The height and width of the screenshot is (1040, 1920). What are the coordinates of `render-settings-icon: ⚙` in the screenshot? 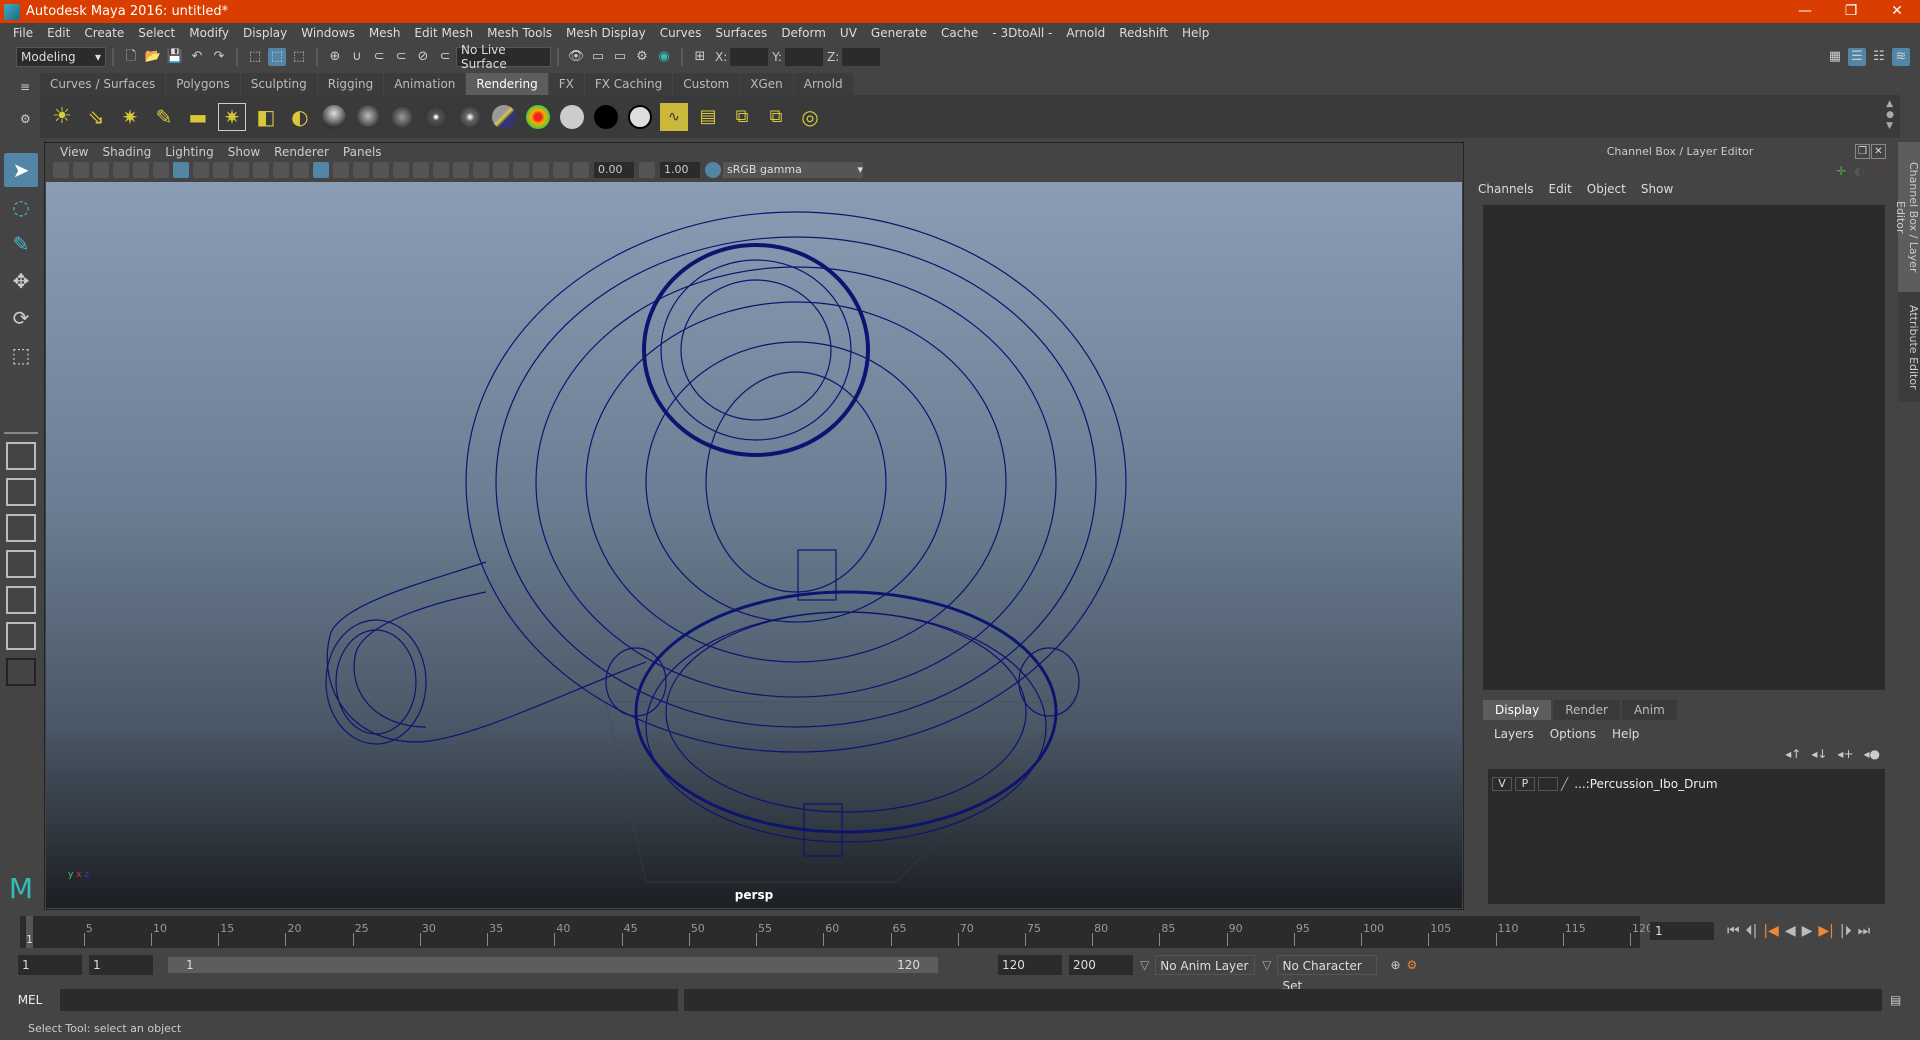 It's located at (642, 57).